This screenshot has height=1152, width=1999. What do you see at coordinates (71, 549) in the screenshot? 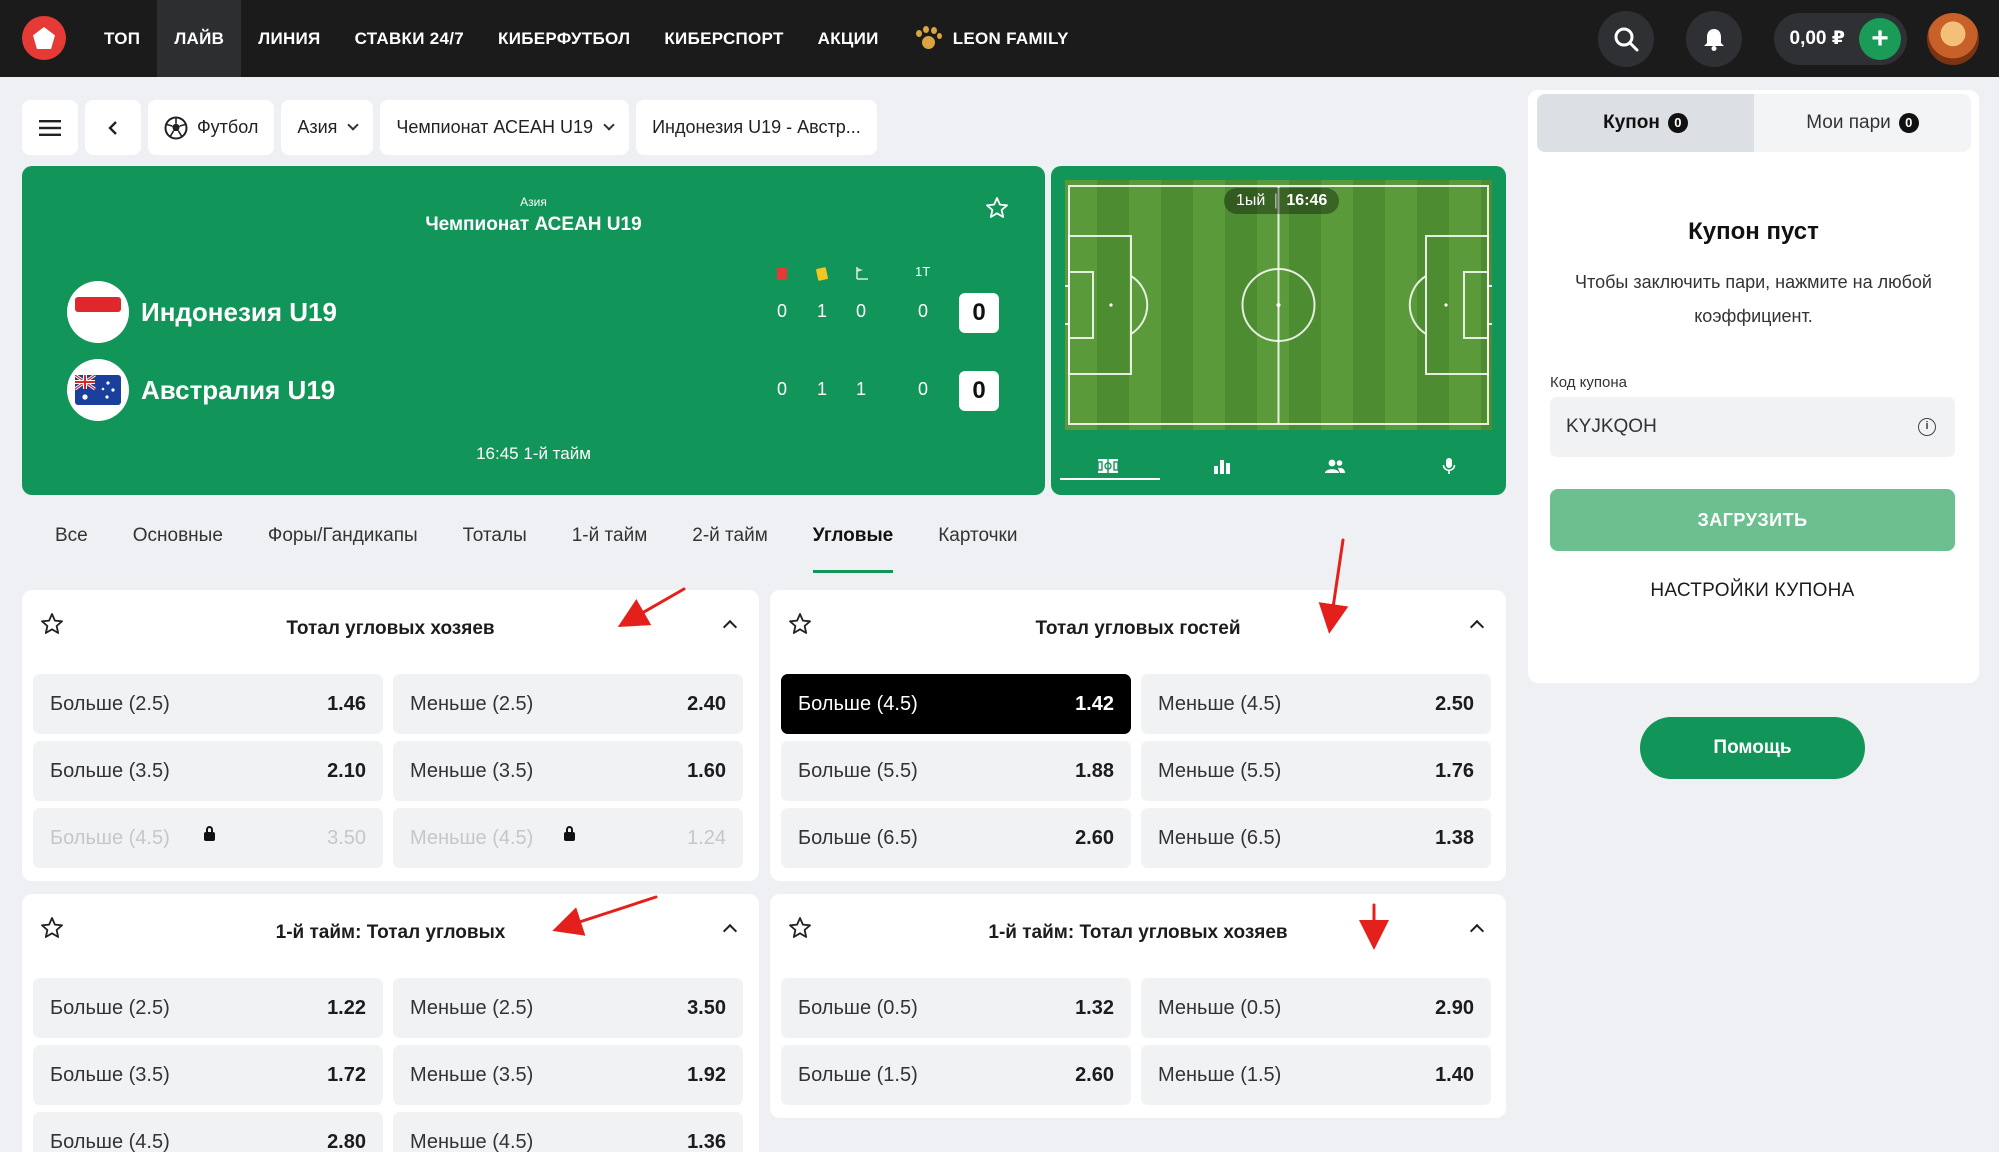
I see `tab-all: Все` at bounding box center [71, 549].